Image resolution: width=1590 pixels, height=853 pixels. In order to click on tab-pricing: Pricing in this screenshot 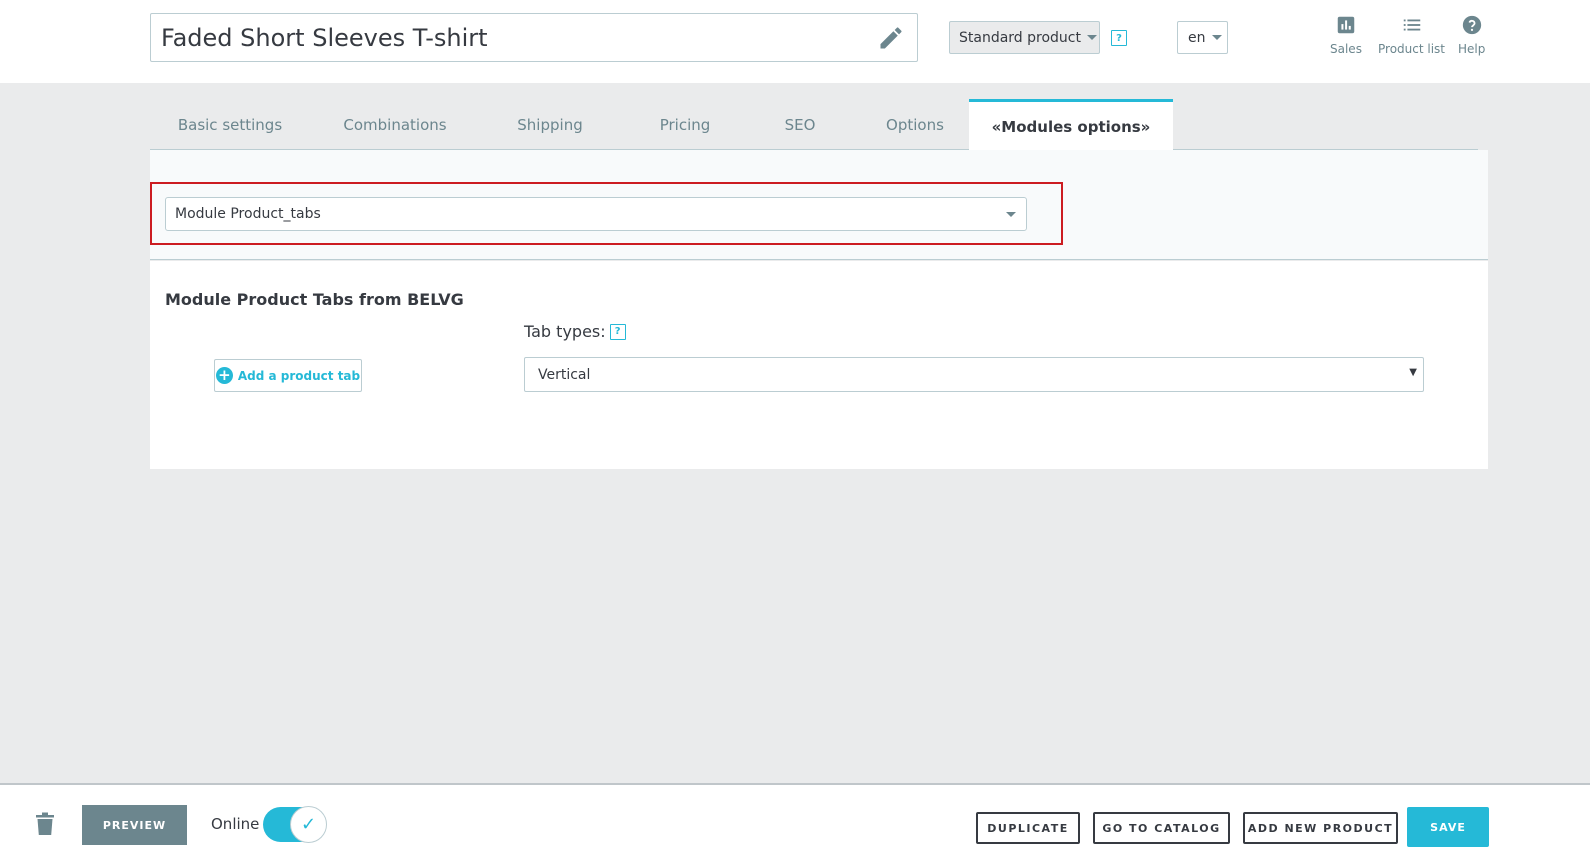, I will do `click(685, 124)`.